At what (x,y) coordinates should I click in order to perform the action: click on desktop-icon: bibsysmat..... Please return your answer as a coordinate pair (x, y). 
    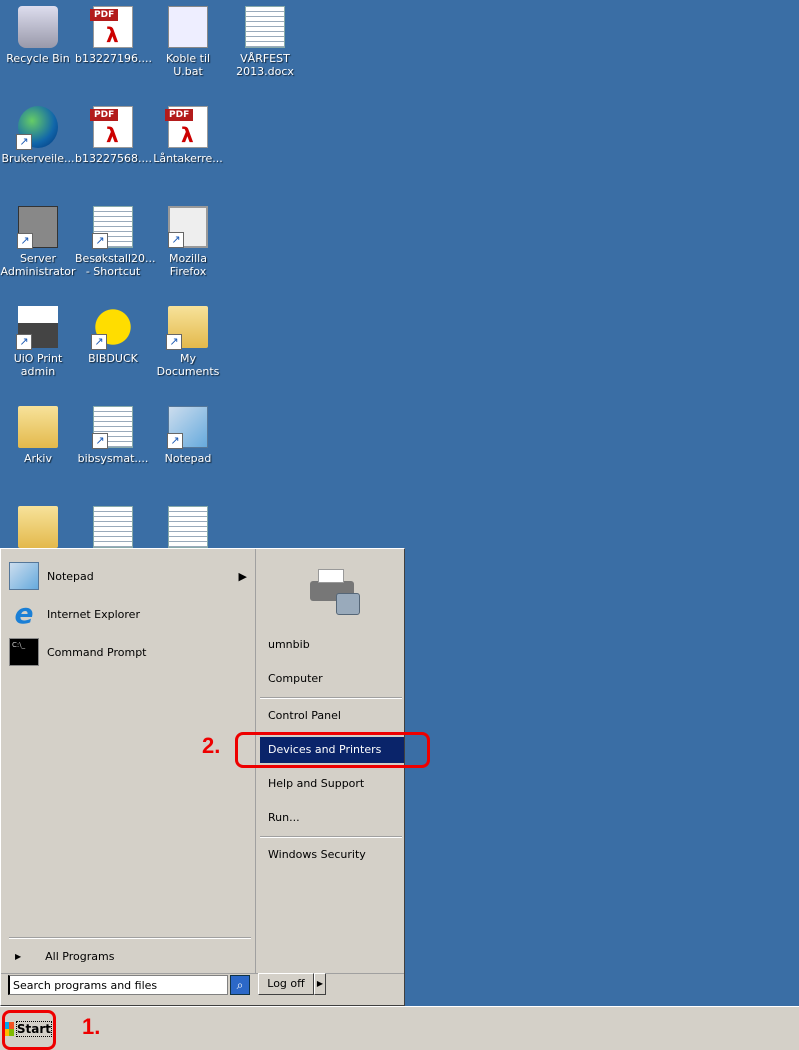
    Looking at the image, I should click on (113, 432).